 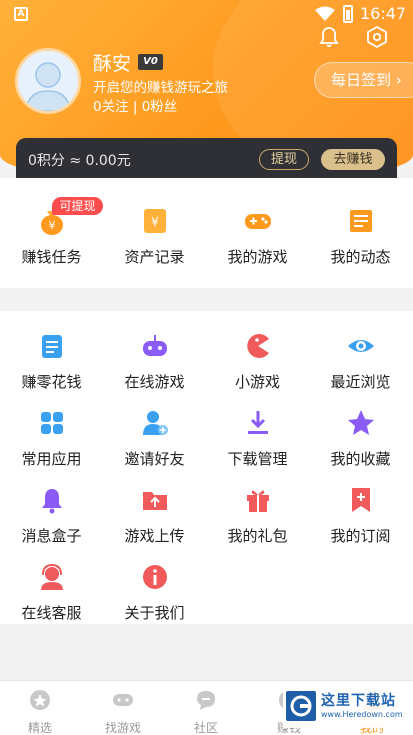 I want to click on menu-item-my-favorites: 我的收藏, so click(x=360, y=438).